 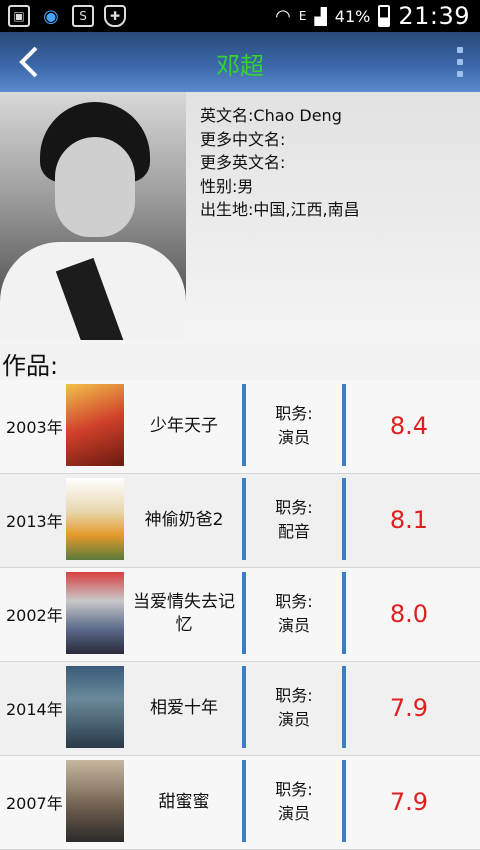 I want to click on work-row: 2002年 当爱情失去记忆 职务: 演员 8.0, so click(x=240, y=615).